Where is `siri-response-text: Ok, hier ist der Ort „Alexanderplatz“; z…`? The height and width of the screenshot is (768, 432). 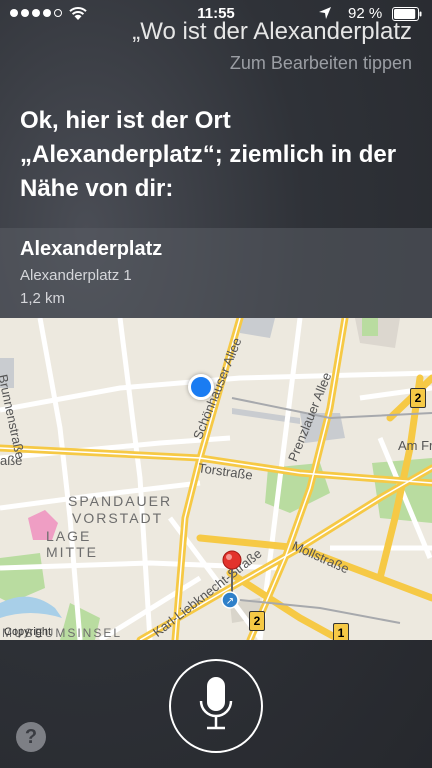
siri-response-text: Ok, hier ist der Ort „Alexanderplatz“; z… is located at coordinates (208, 154).